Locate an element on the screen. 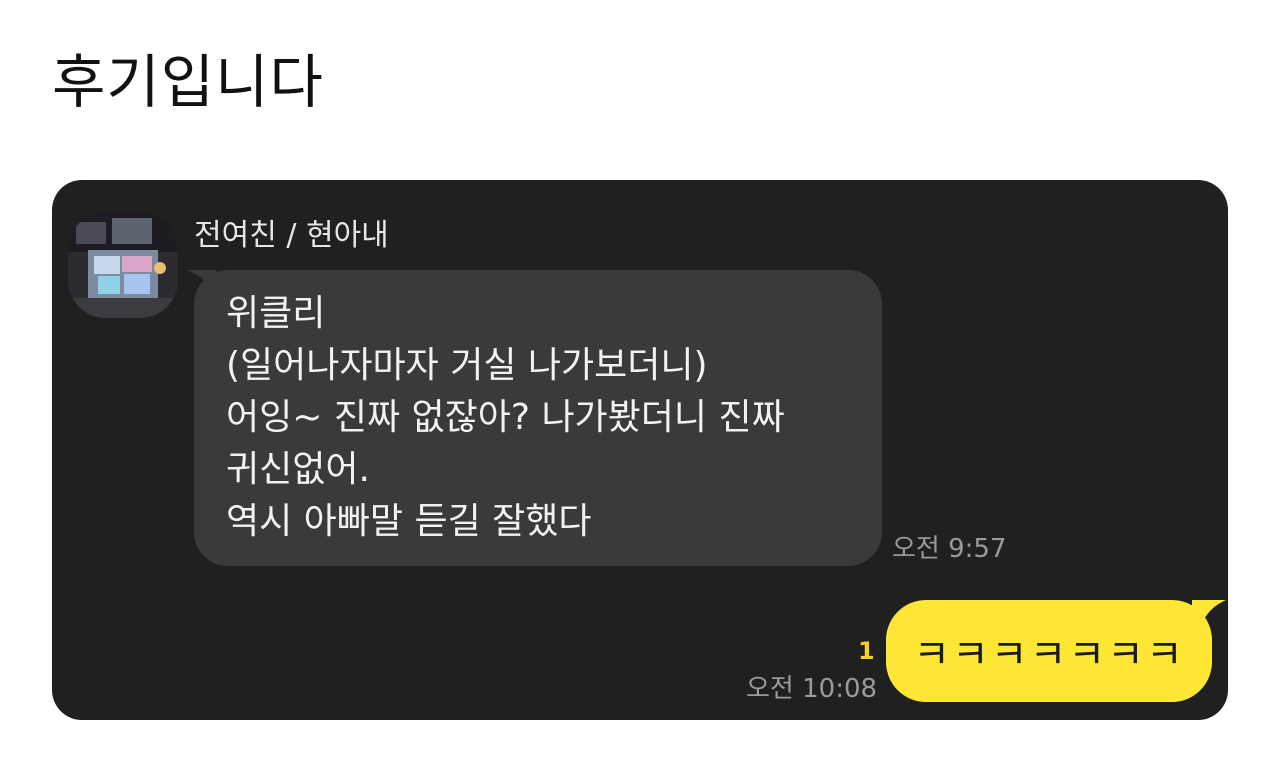  received-message-line: 위클리 is located at coordinates (276, 313).